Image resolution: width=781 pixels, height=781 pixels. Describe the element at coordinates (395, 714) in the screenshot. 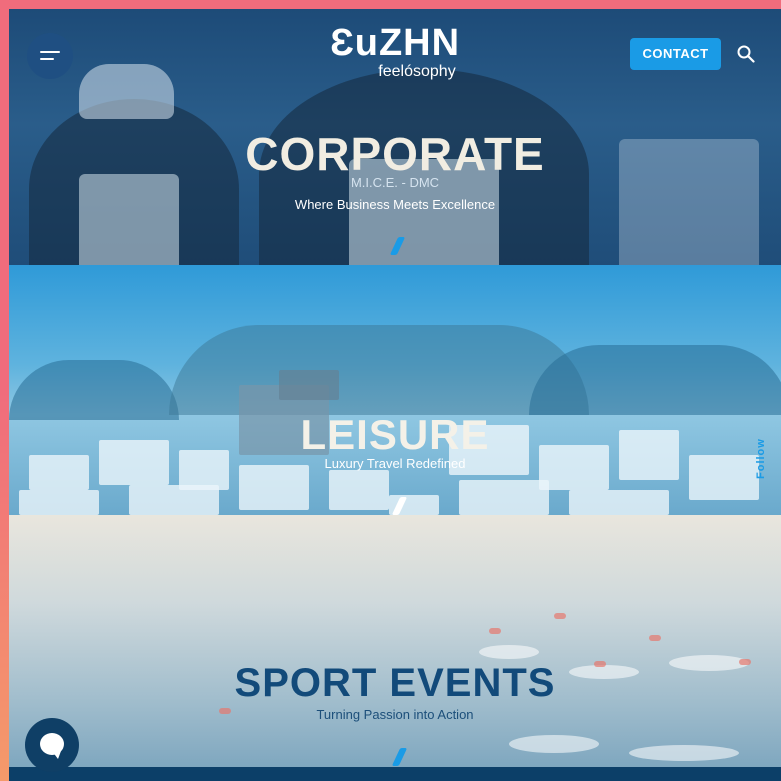

I see `sport-events-subtitle: Turning Passion into Action` at that location.